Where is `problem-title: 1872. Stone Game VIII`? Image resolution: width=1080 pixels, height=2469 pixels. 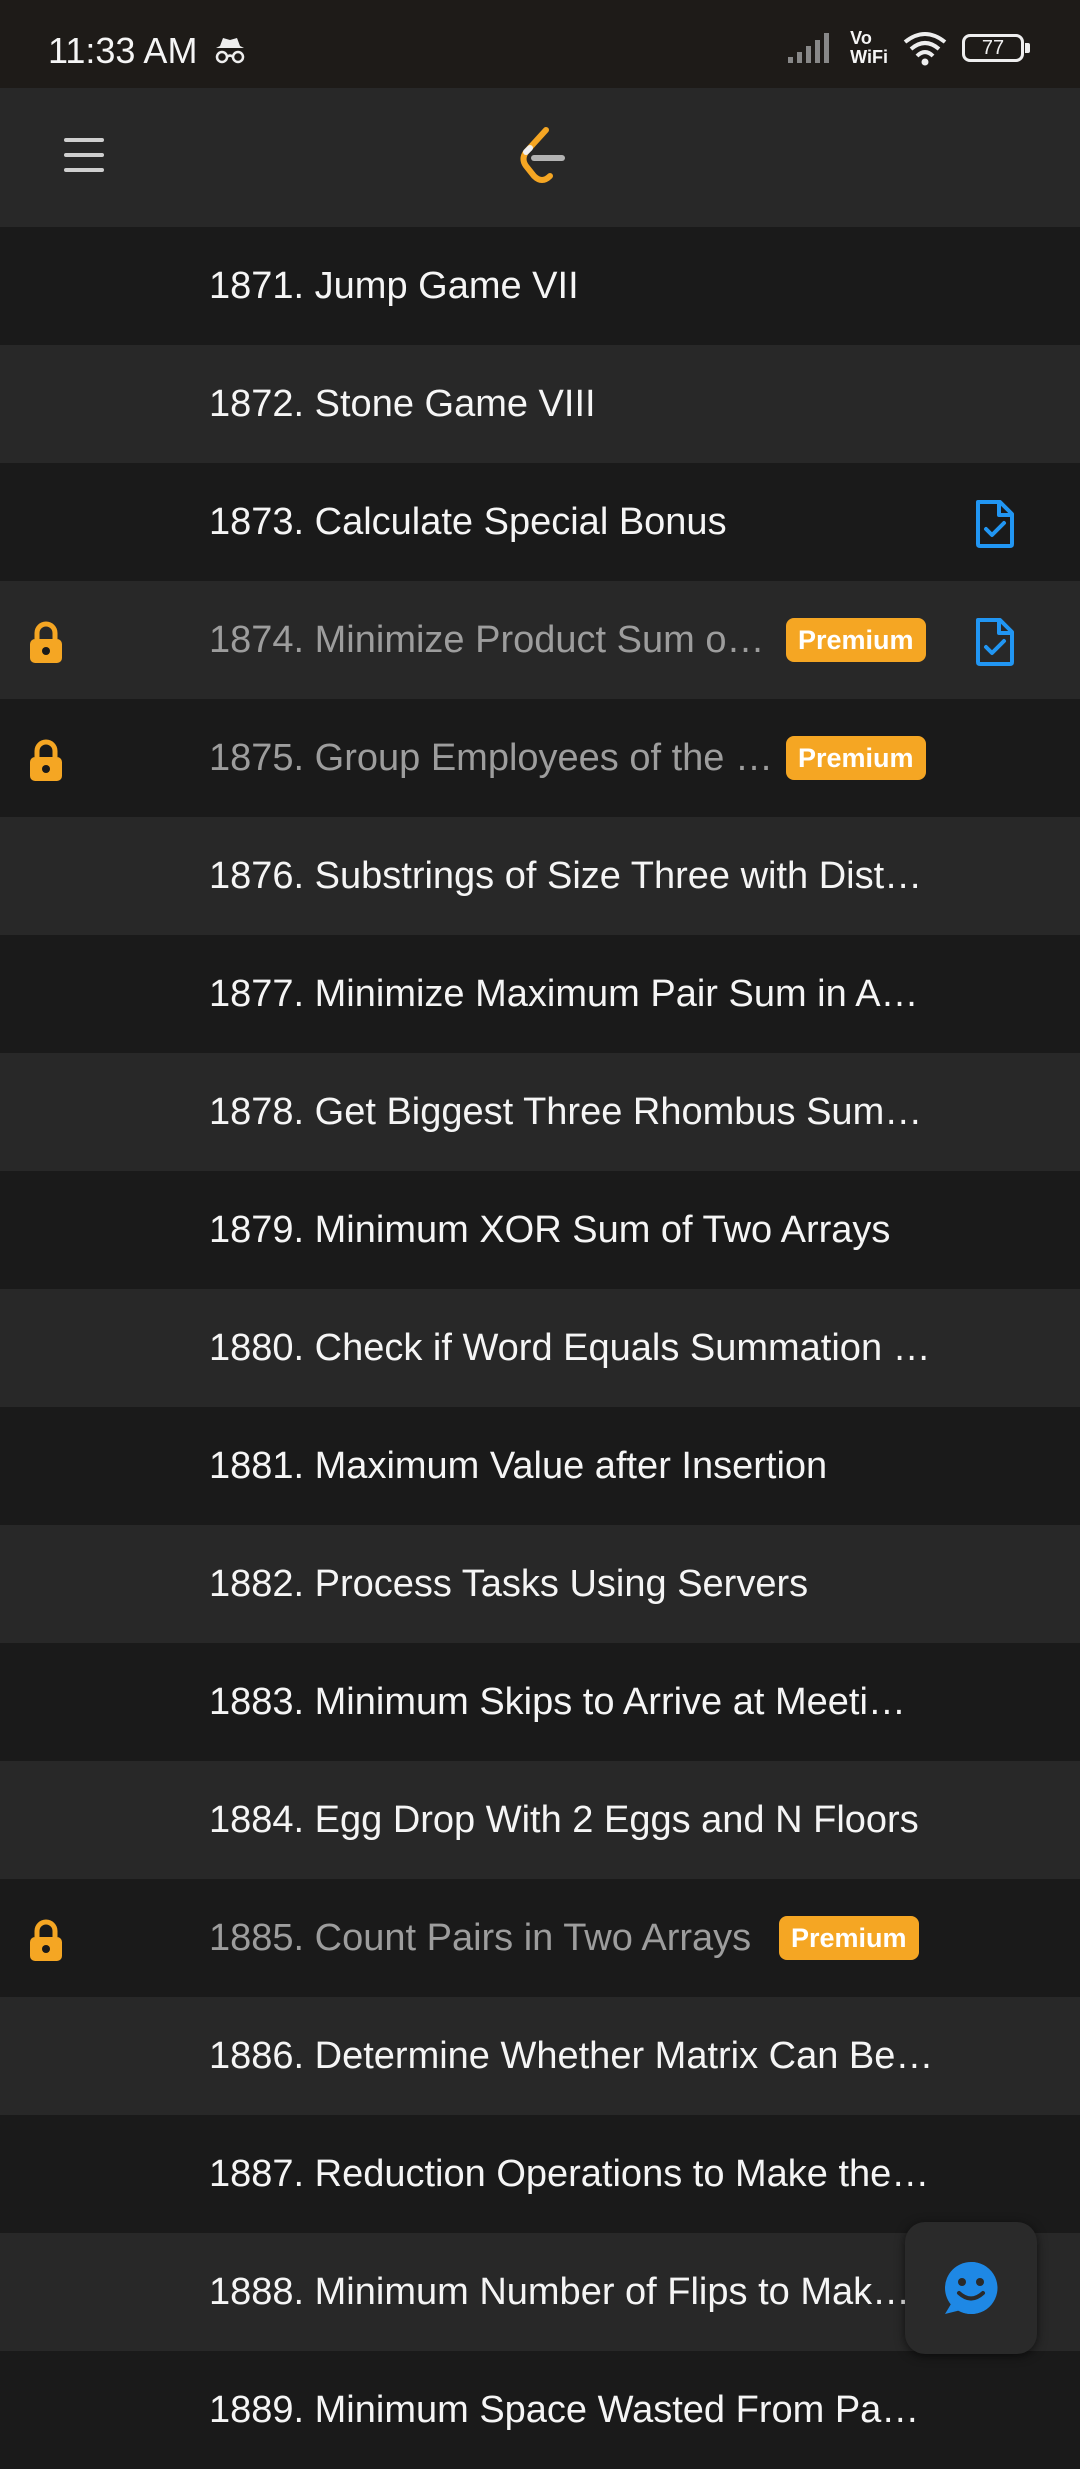 problem-title: 1872. Stone Game VIII is located at coordinates (402, 404).